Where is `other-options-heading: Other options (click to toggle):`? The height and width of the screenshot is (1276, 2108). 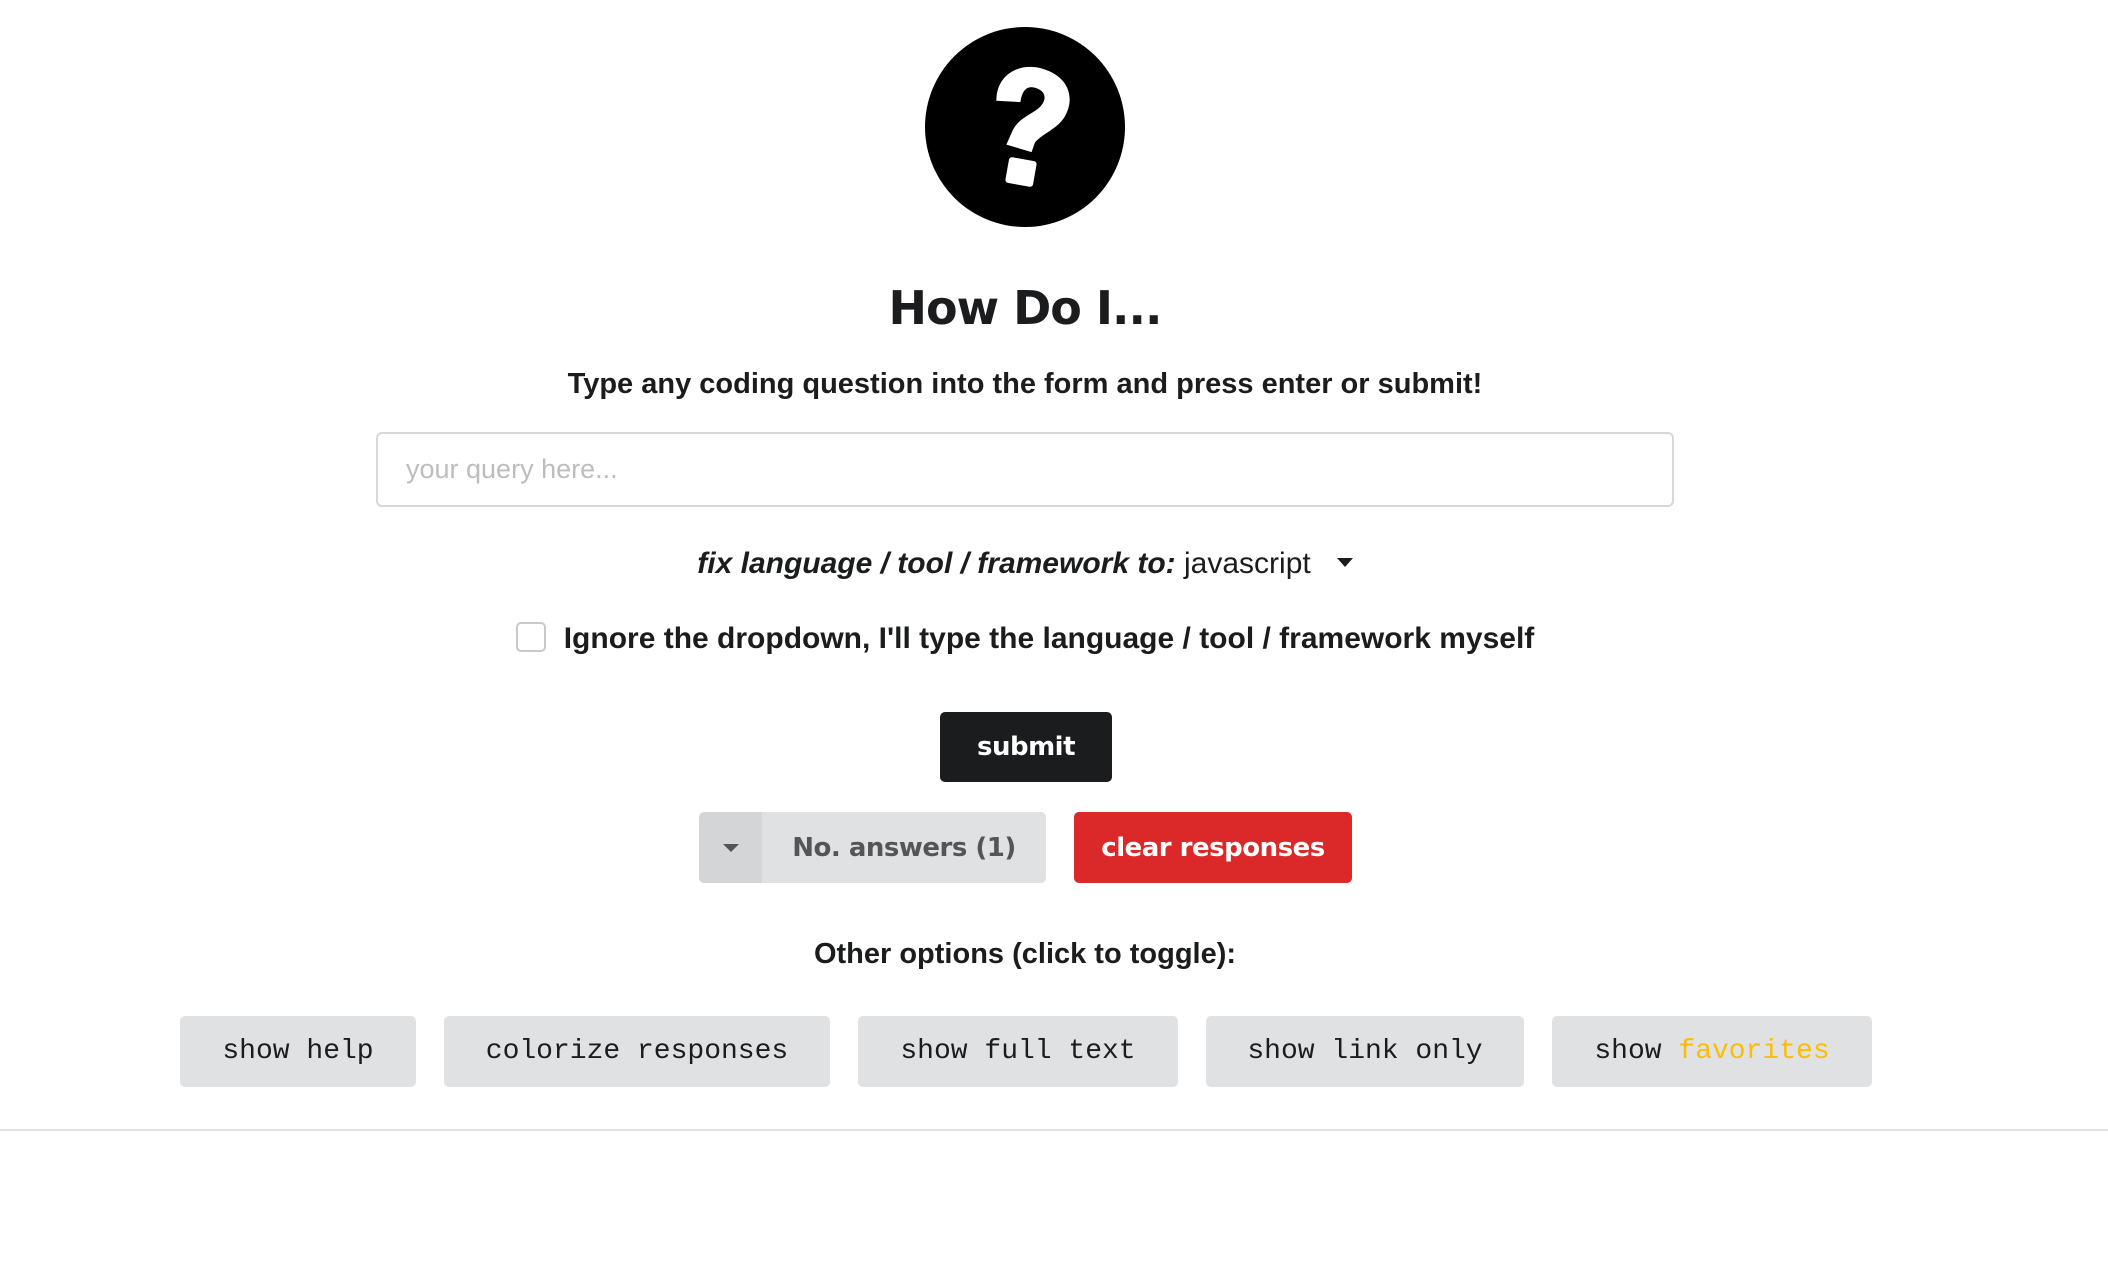 other-options-heading: Other options (click to toggle): is located at coordinates (1025, 954).